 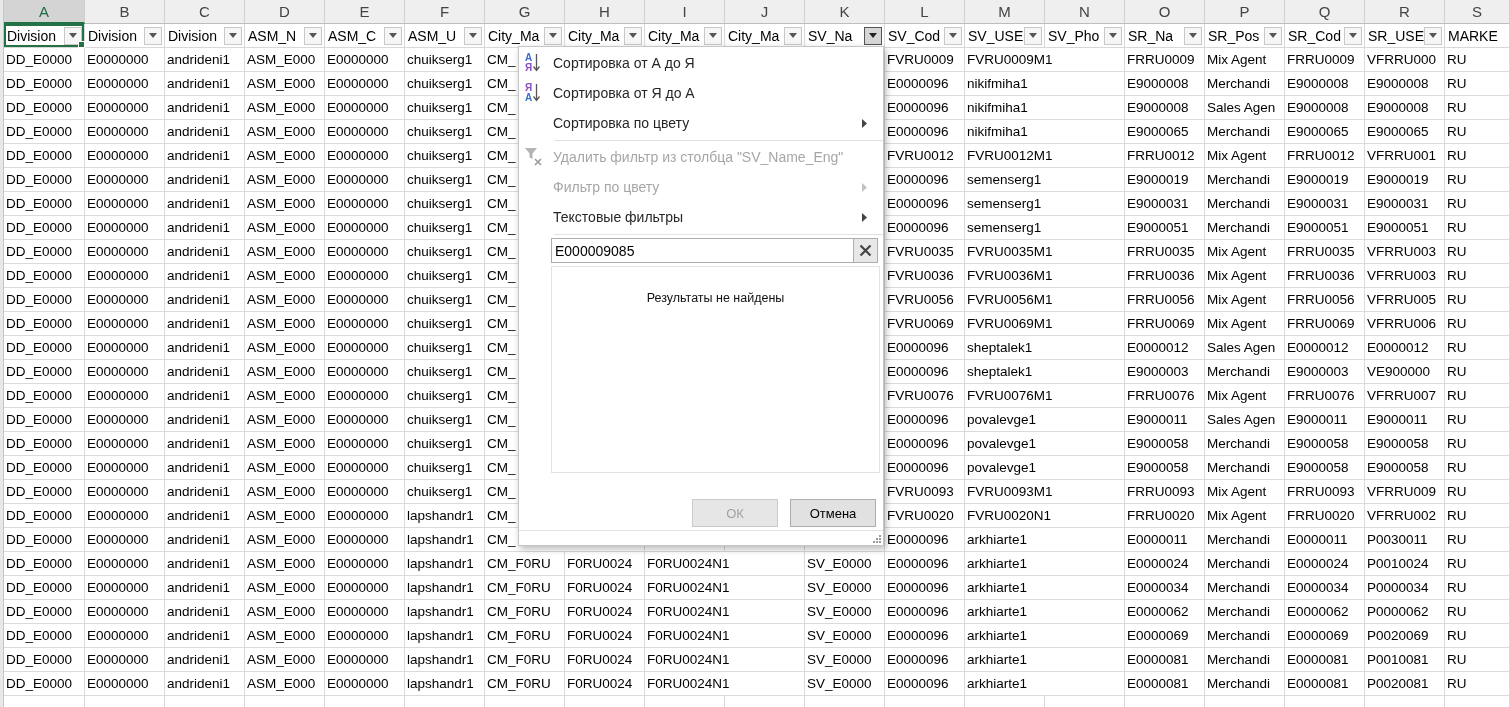 I want to click on header-label: SR_USE, so click(x=1396, y=35).